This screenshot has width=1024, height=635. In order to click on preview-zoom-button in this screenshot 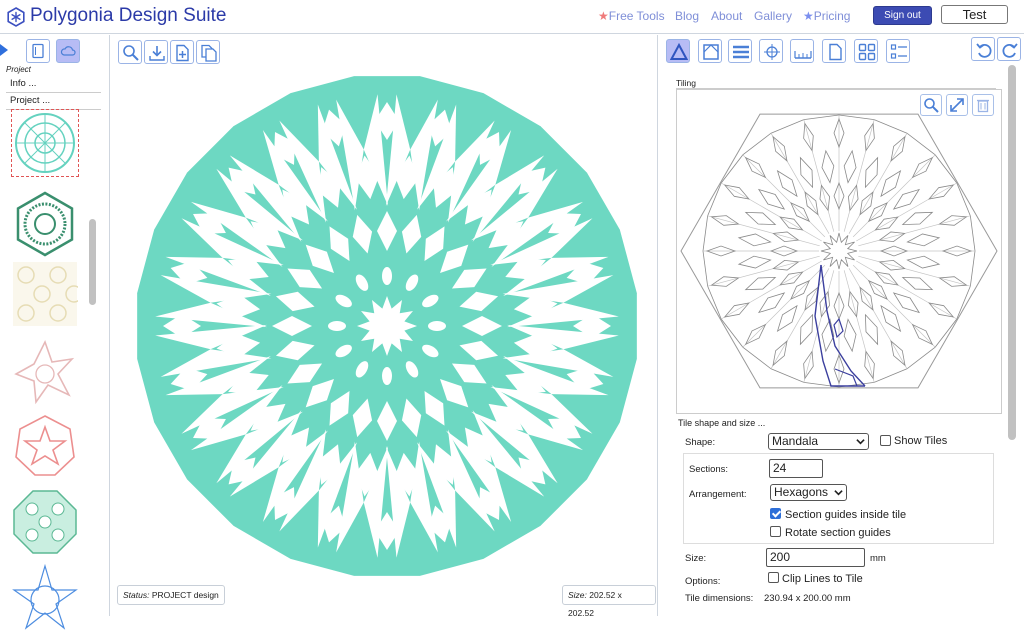, I will do `click(931, 105)`.